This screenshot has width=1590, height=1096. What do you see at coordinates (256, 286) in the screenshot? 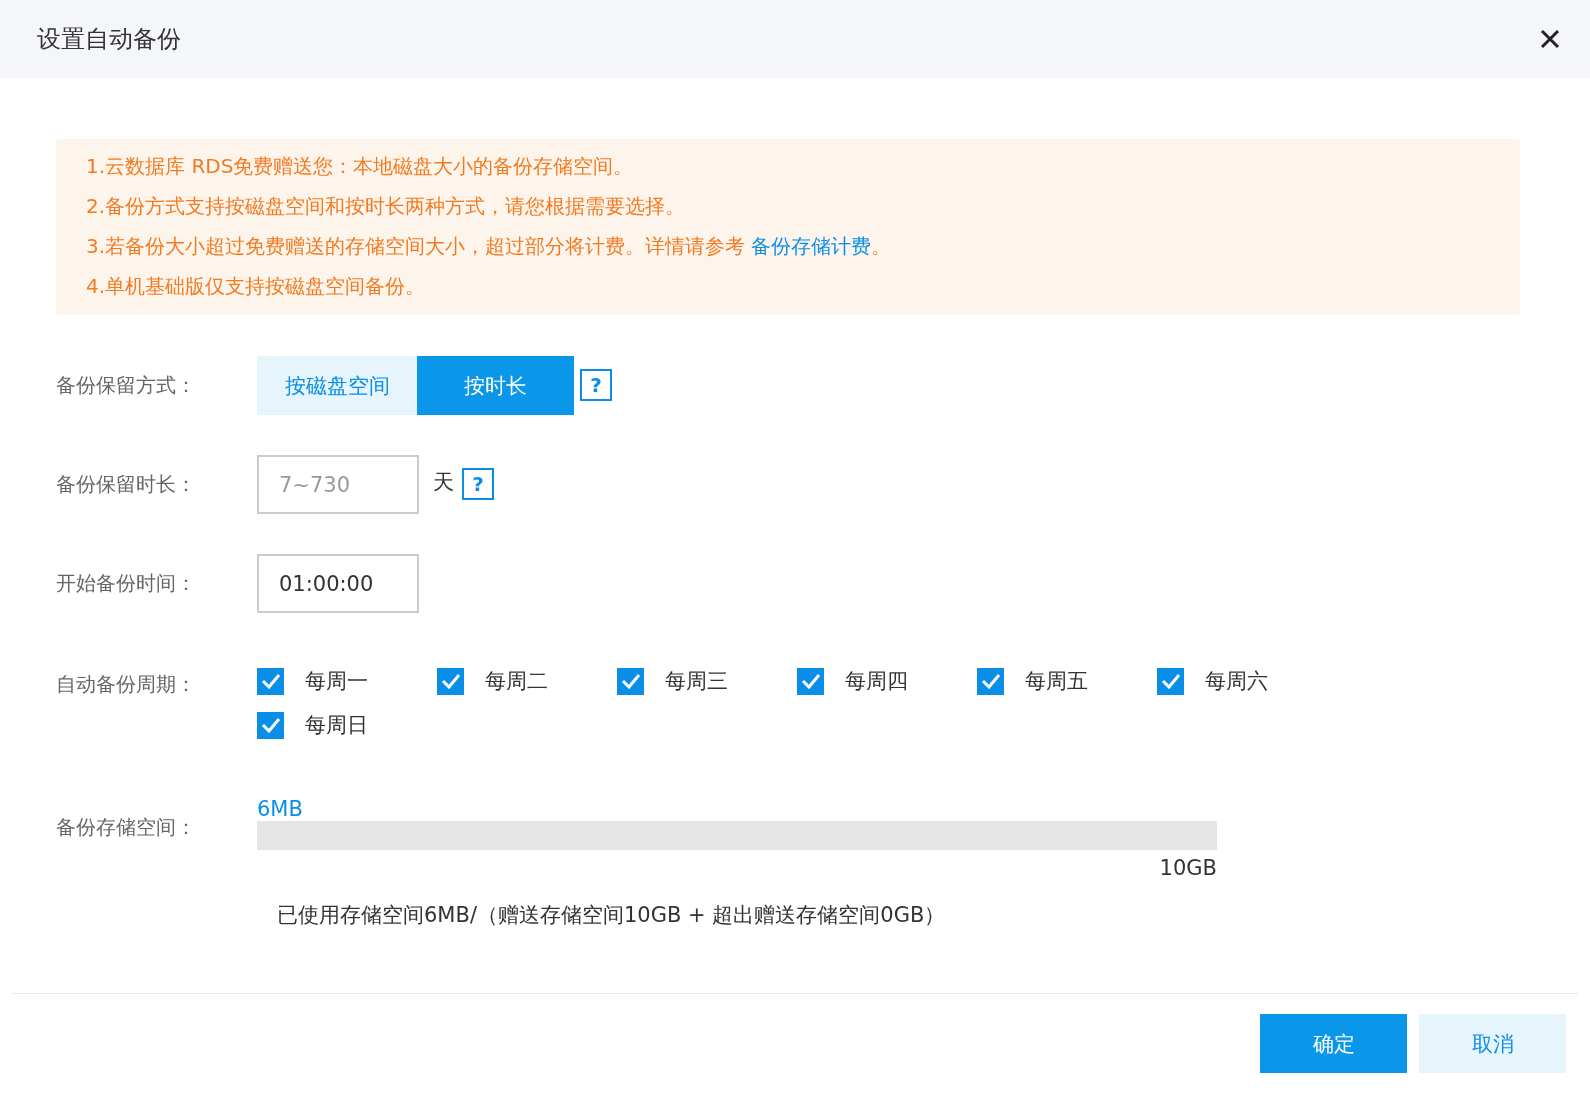
I see `notice-text: 4.单机基础版仅支持按磁盘空间备份。` at bounding box center [256, 286].